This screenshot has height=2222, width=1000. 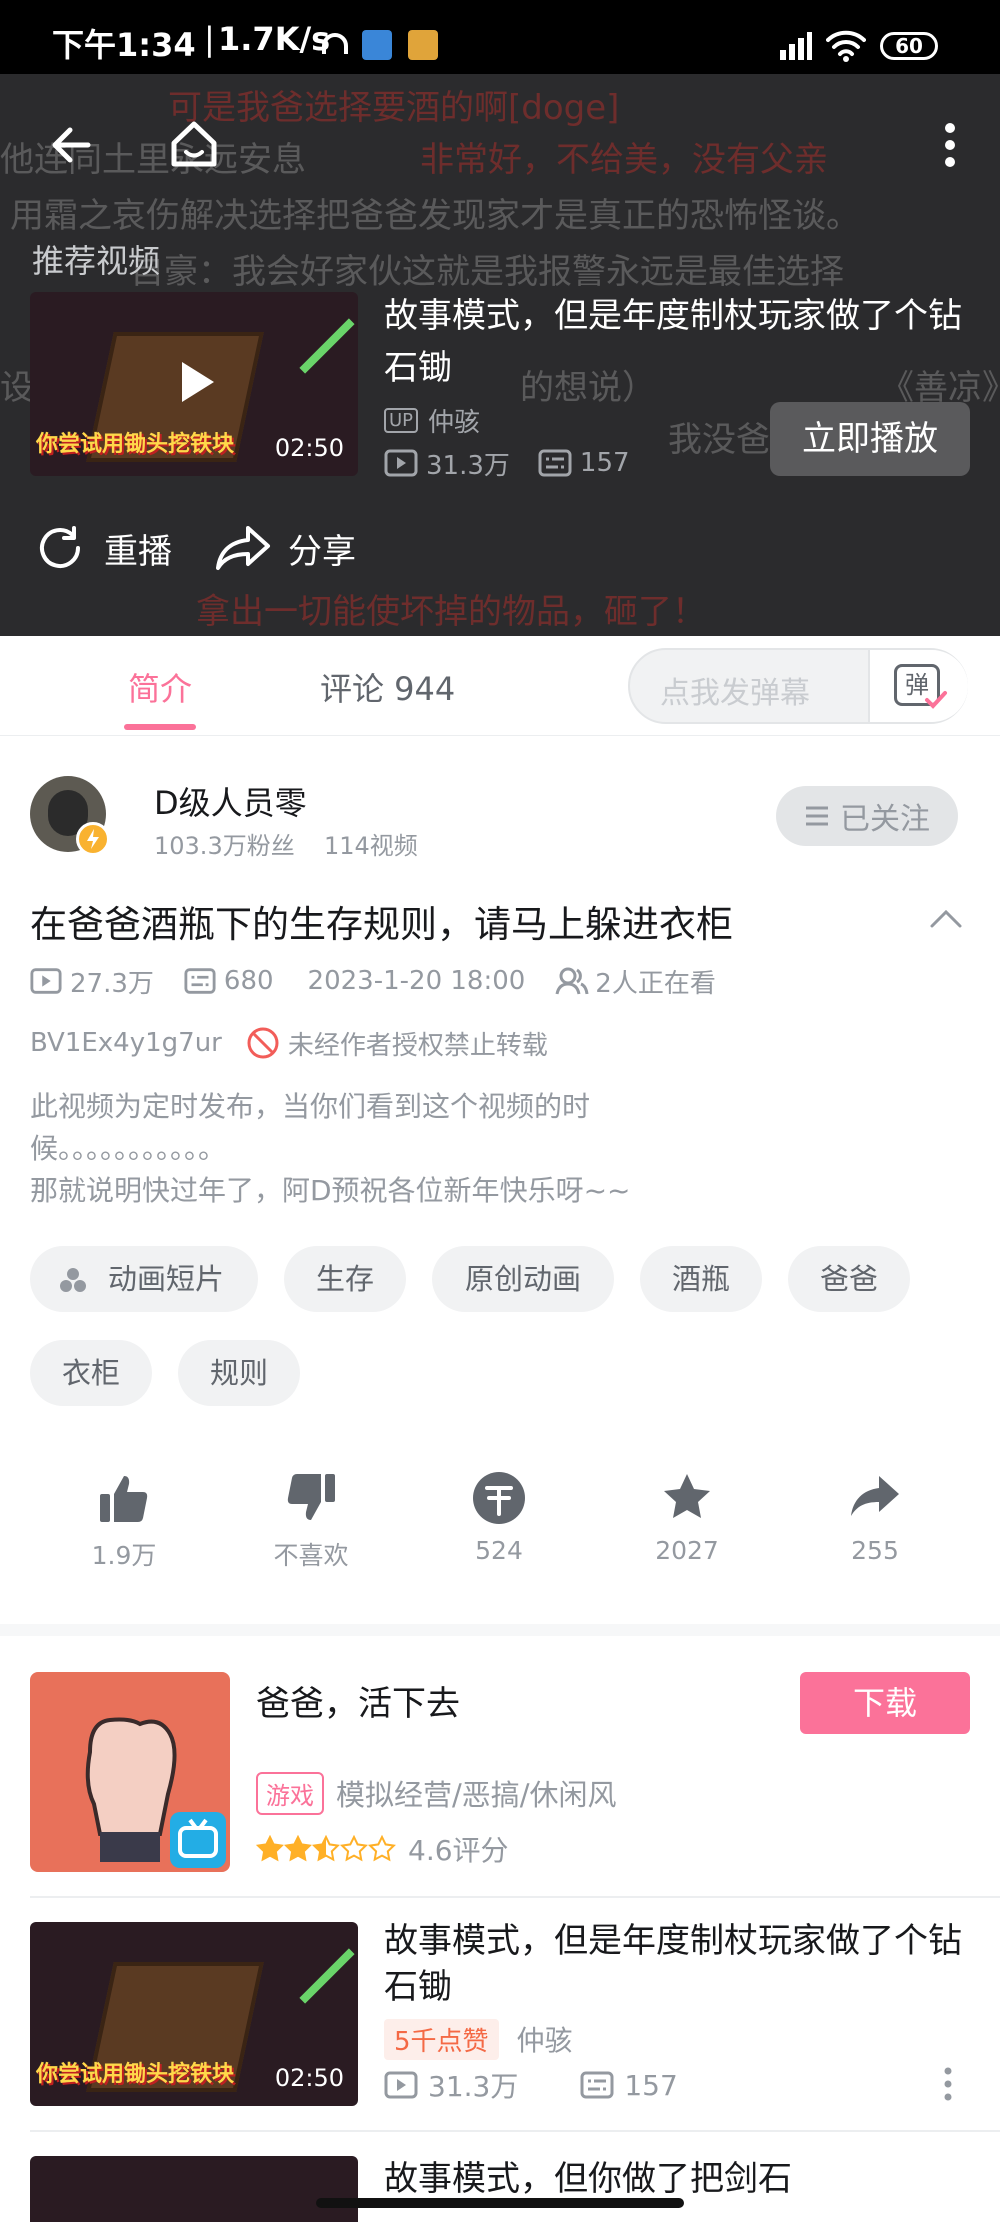 What do you see at coordinates (46, 981) in the screenshot?
I see `play-count-icon` at bounding box center [46, 981].